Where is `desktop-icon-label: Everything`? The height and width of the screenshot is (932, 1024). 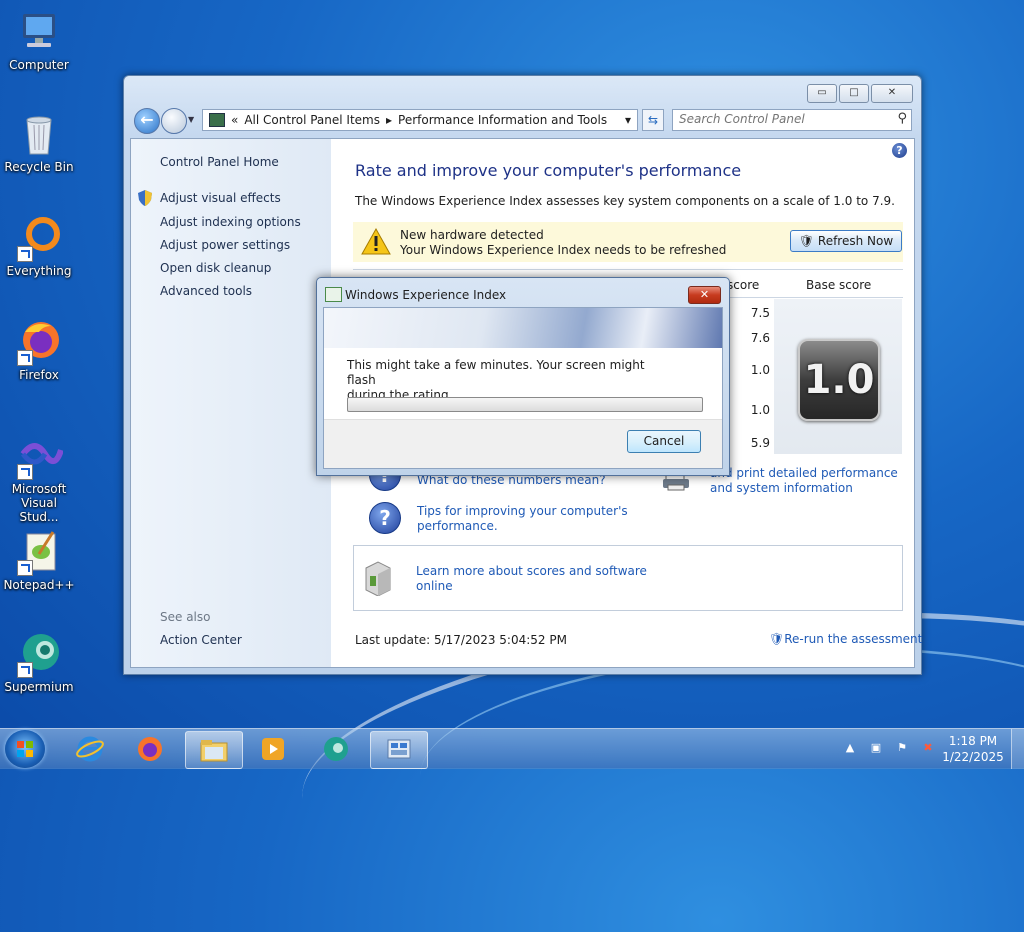 desktop-icon-label: Everything is located at coordinates (39, 271).